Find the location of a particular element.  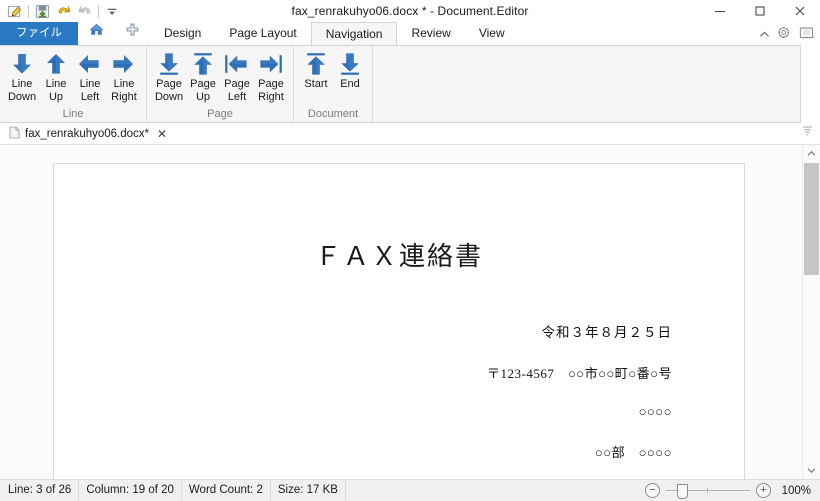

redo-icon is located at coordinates (84, 11).